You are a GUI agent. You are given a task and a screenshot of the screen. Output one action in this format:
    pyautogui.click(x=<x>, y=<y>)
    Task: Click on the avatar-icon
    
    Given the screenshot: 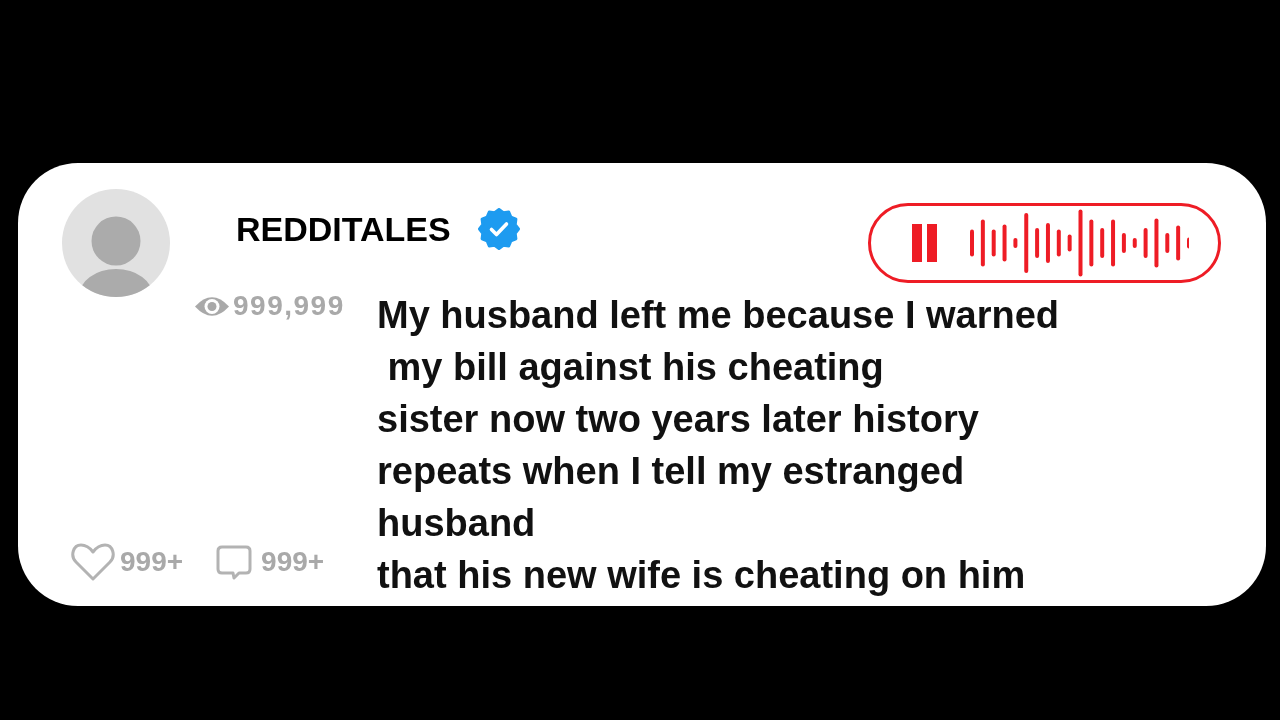 What is the action you would take?
    pyautogui.click(x=116, y=243)
    